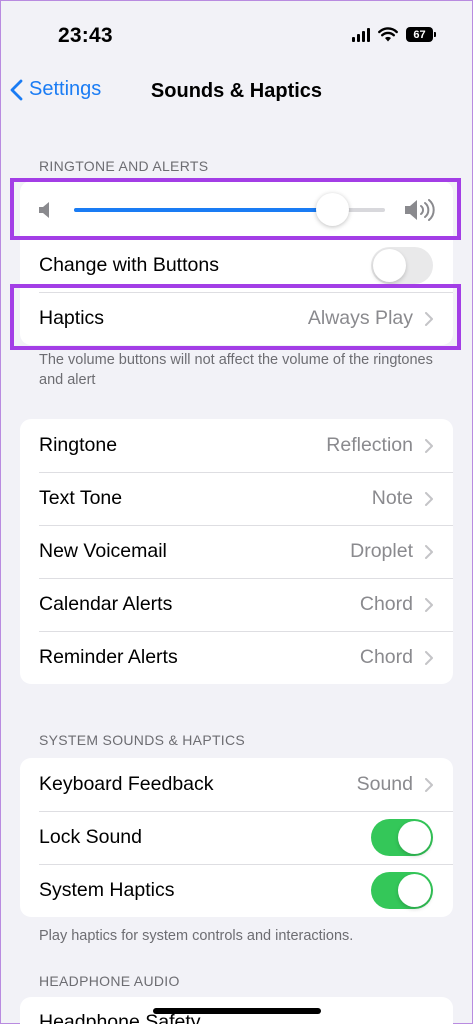 The width and height of the screenshot is (473, 1024). I want to click on tone-label: Text Tone, so click(81, 498).